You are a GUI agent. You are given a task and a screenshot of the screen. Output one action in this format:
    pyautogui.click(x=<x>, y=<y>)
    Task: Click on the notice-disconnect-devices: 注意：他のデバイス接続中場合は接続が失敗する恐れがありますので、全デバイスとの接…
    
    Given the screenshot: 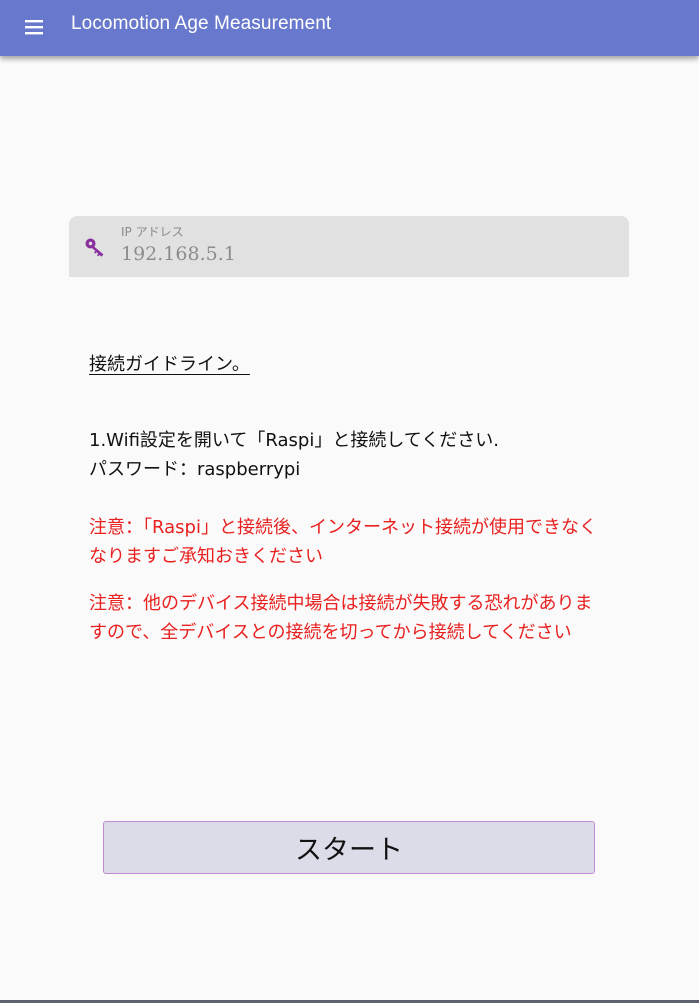 What is the action you would take?
    pyautogui.click(x=341, y=618)
    